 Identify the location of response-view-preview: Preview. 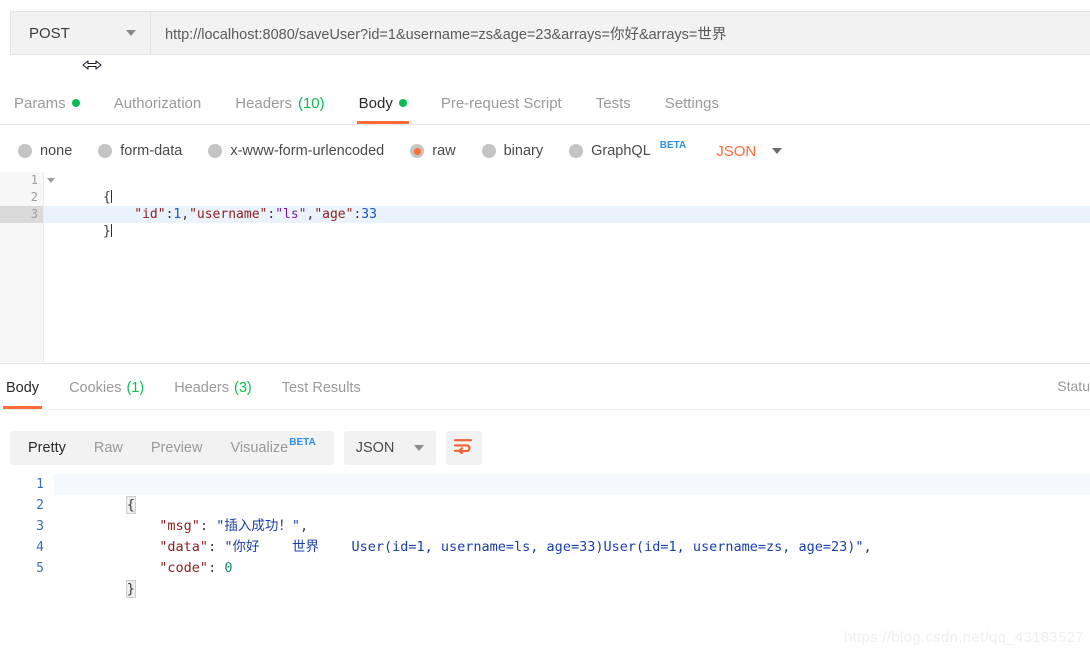
(177, 448).